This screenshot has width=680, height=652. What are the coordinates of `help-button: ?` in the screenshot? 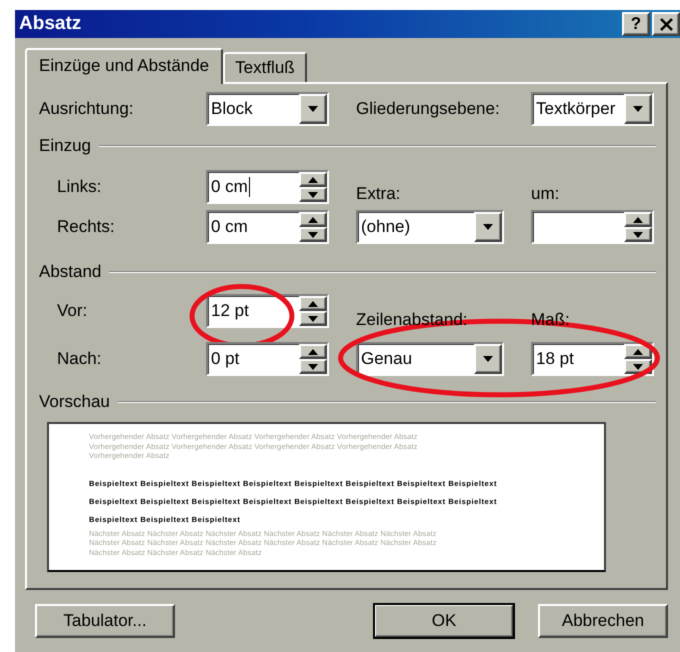 It's located at (636, 24).